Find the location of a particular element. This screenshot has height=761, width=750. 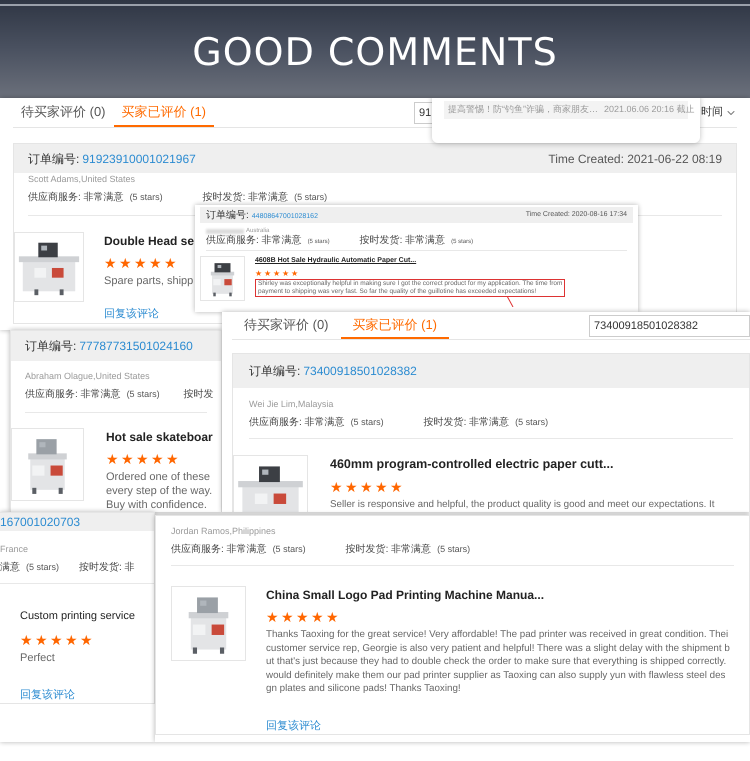

buyer-name: France is located at coordinates (14, 549).